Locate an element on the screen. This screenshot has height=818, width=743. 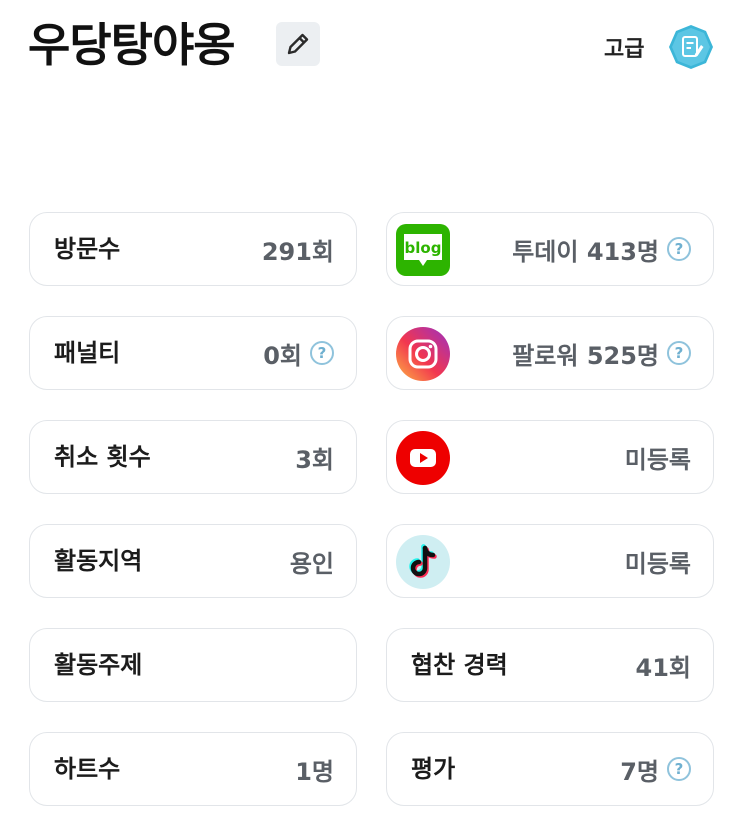
channel-card-tiktok: 미등록 is located at coordinates (550, 561).